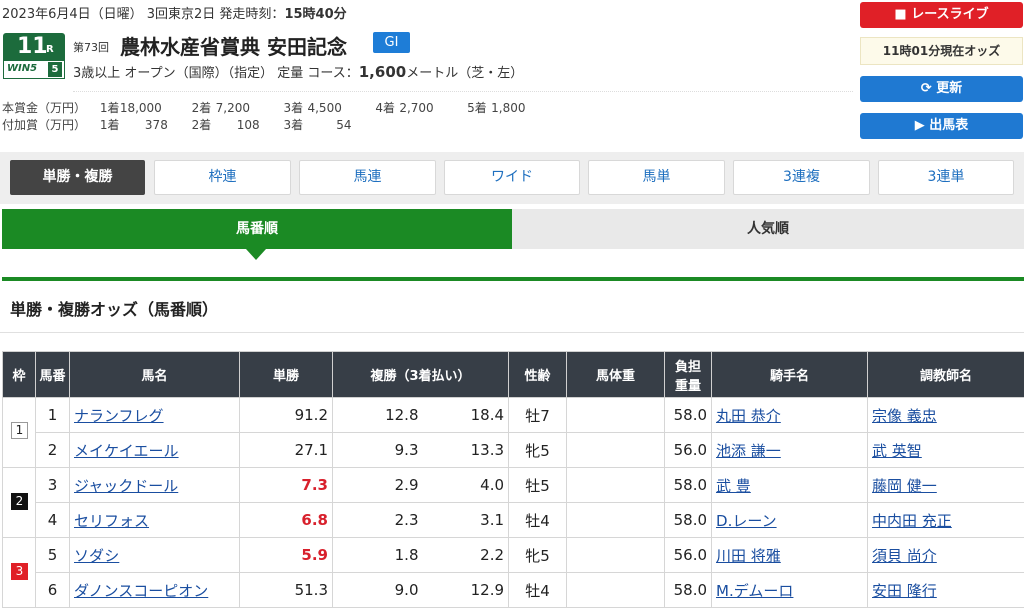 The width and height of the screenshot is (1024, 608). I want to click on trainer-link: 藤岡 健一, so click(904, 486).